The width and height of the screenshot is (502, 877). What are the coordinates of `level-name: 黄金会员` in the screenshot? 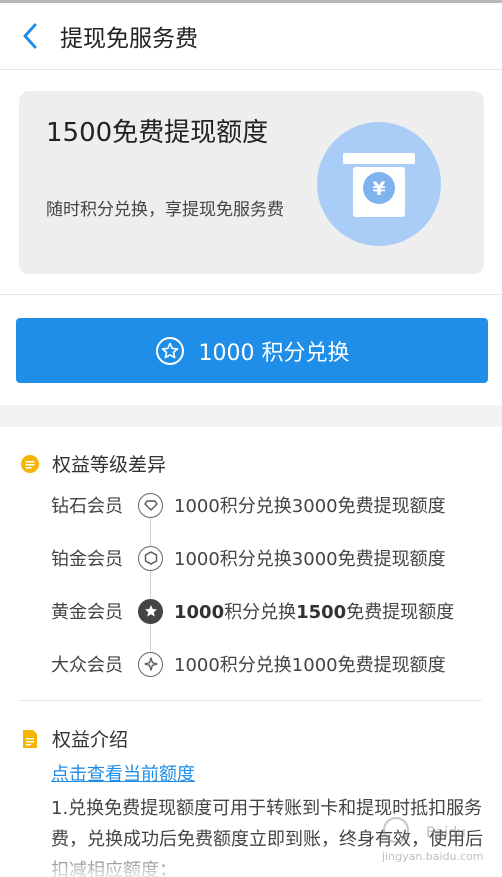 It's located at (87, 612).